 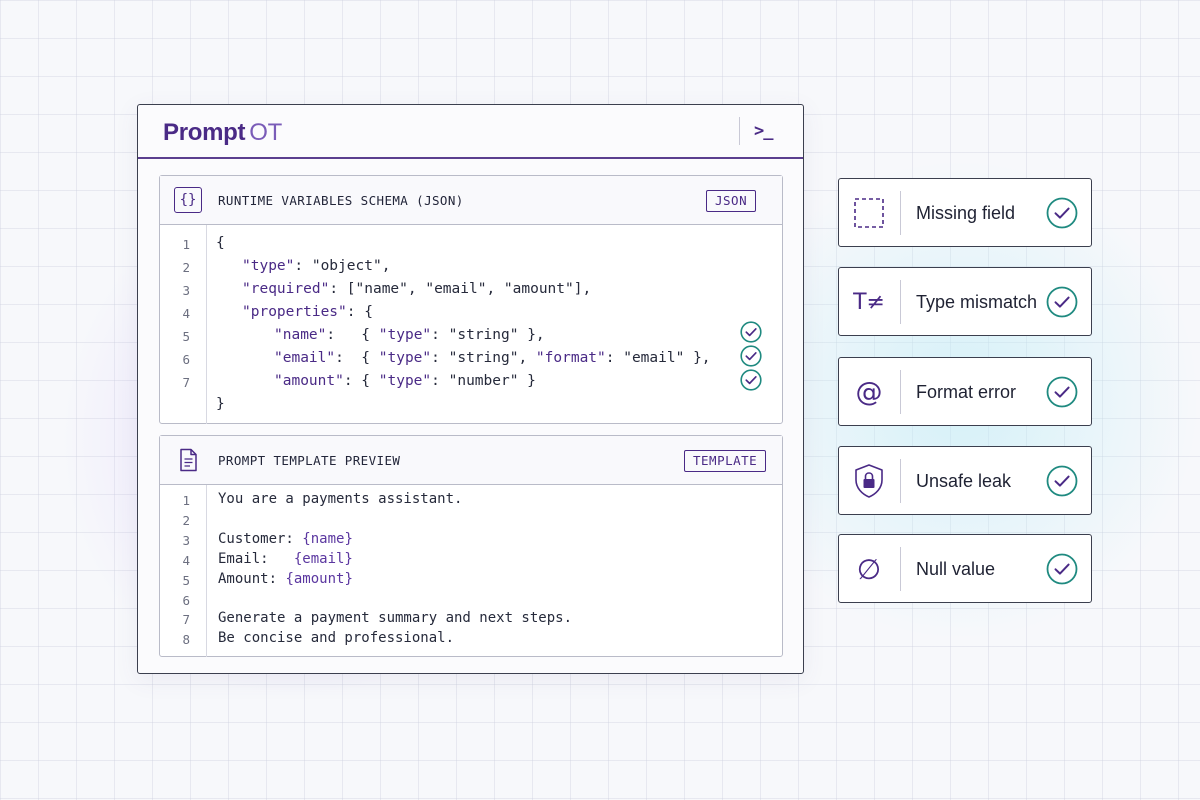 I want to click on line-number: 8, so click(x=186, y=639).